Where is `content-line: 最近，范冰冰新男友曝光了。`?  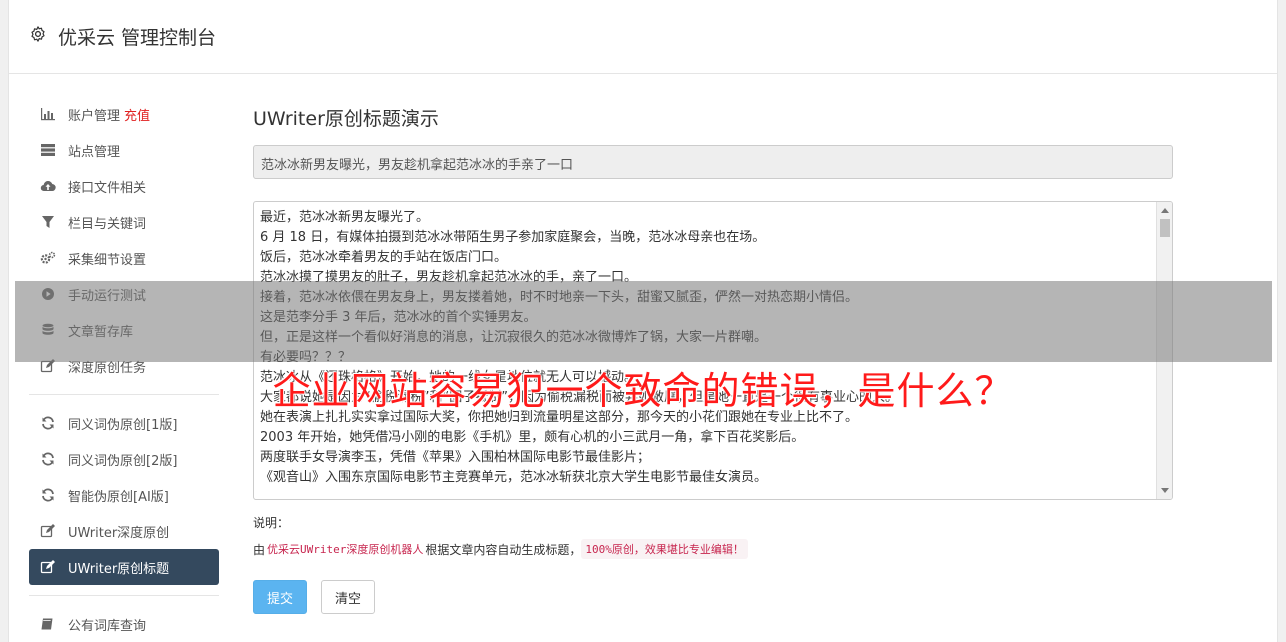 content-line: 最近，范冰冰新男友曝光了。 is located at coordinates (345, 217).